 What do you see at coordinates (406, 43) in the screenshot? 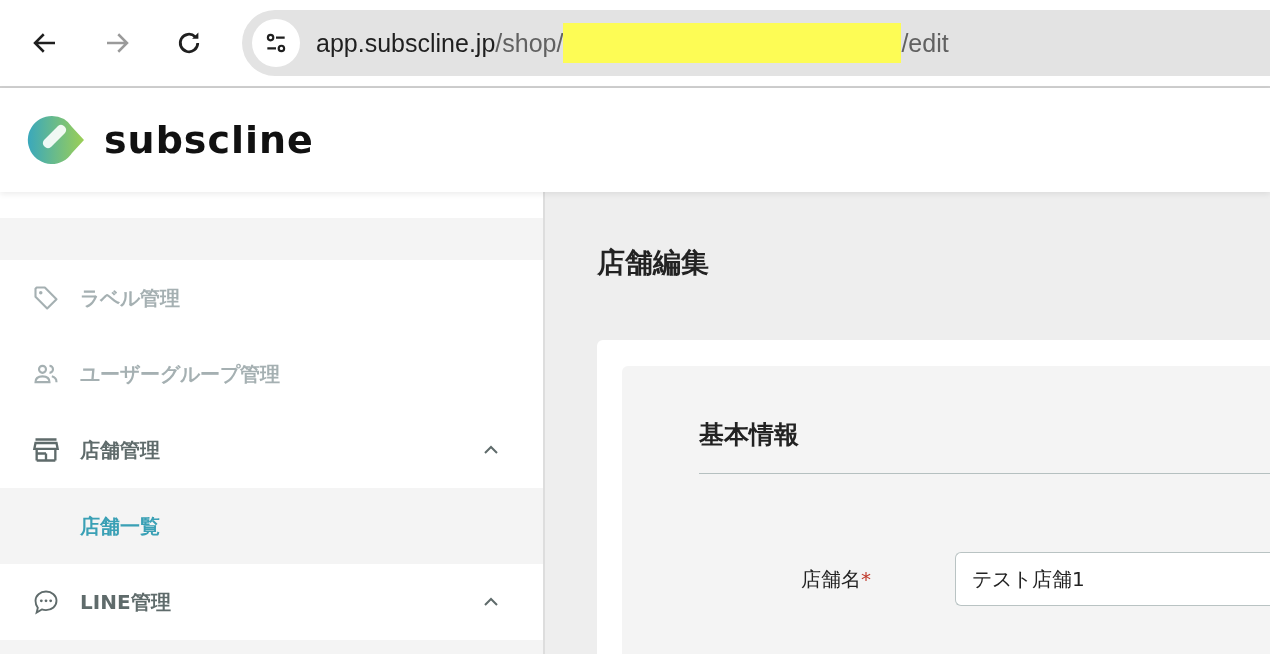
I see `url-host: app.subscline.jp` at bounding box center [406, 43].